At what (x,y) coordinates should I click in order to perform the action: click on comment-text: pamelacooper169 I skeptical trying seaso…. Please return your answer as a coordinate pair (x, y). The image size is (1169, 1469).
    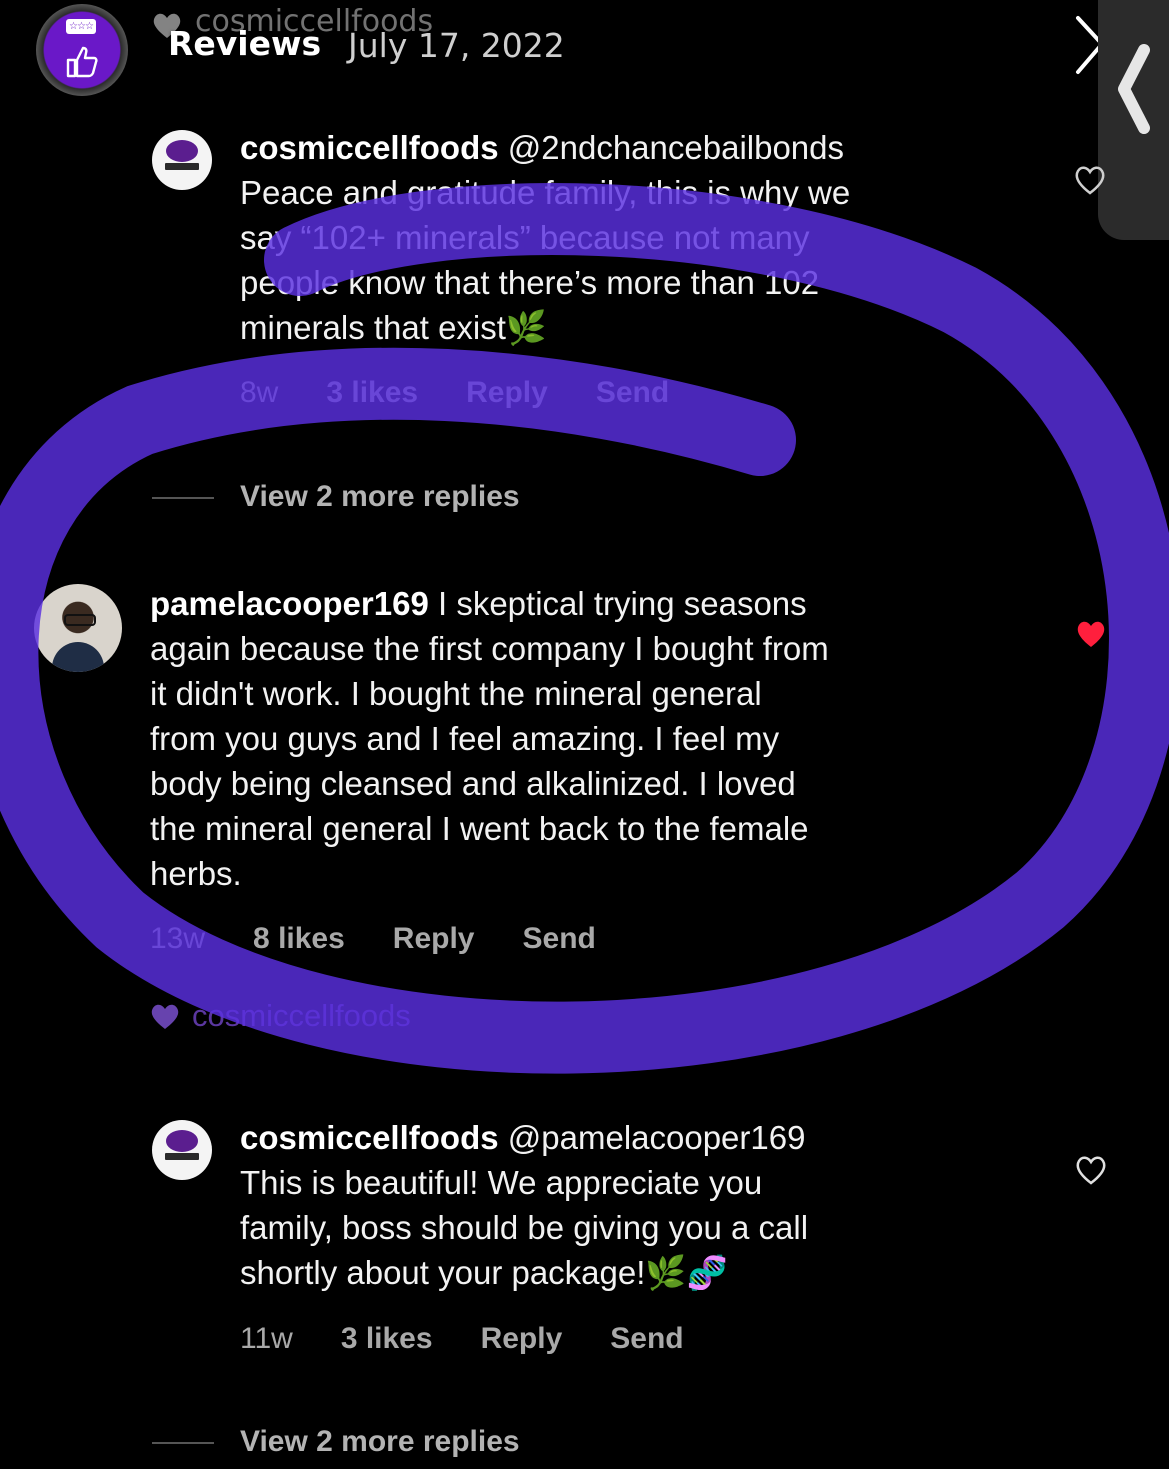
    Looking at the image, I should click on (489, 738).